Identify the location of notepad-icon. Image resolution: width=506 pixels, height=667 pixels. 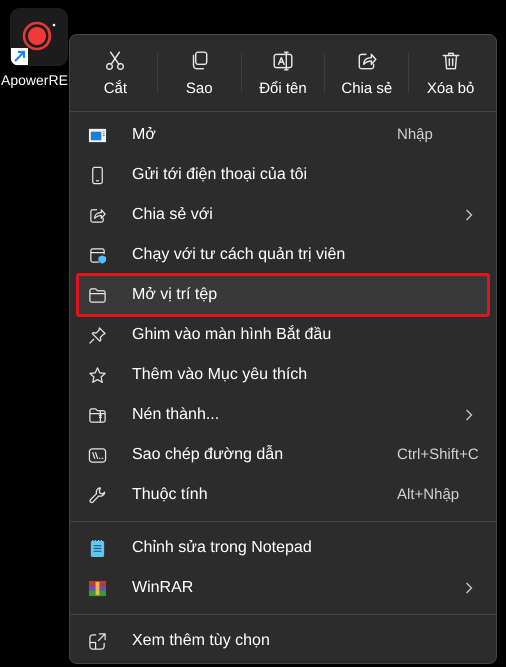
(97, 548).